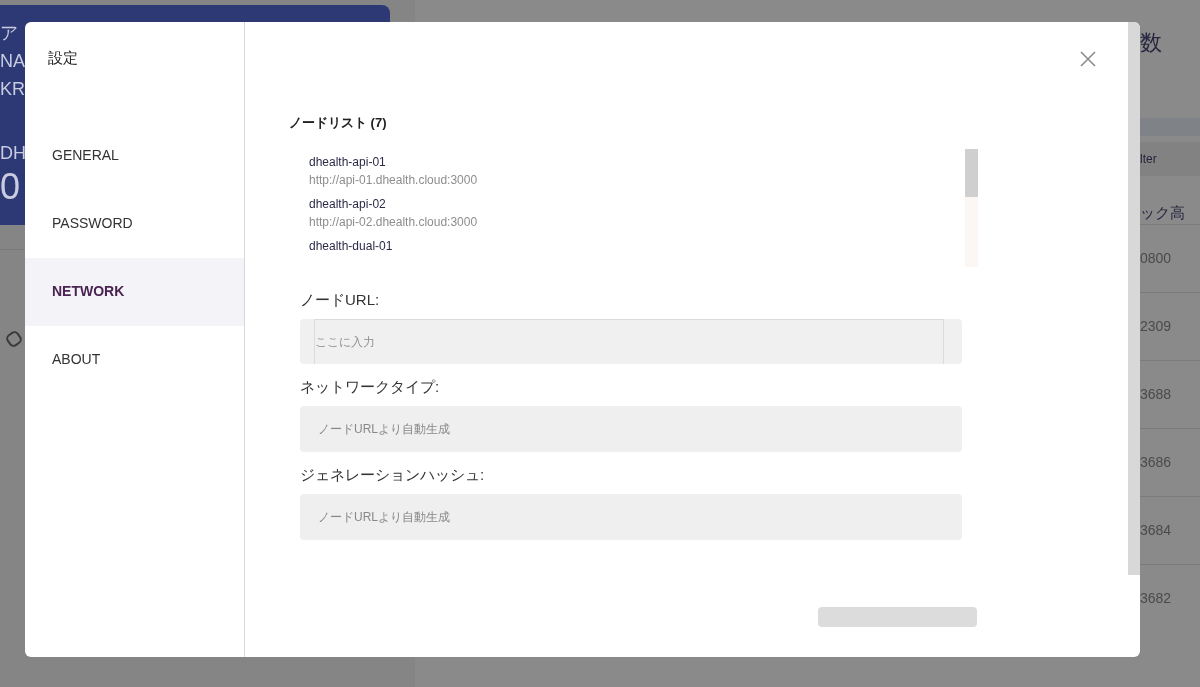 Image resolution: width=1200 pixels, height=687 pixels. I want to click on field-label: ノードURL:, so click(340, 299).